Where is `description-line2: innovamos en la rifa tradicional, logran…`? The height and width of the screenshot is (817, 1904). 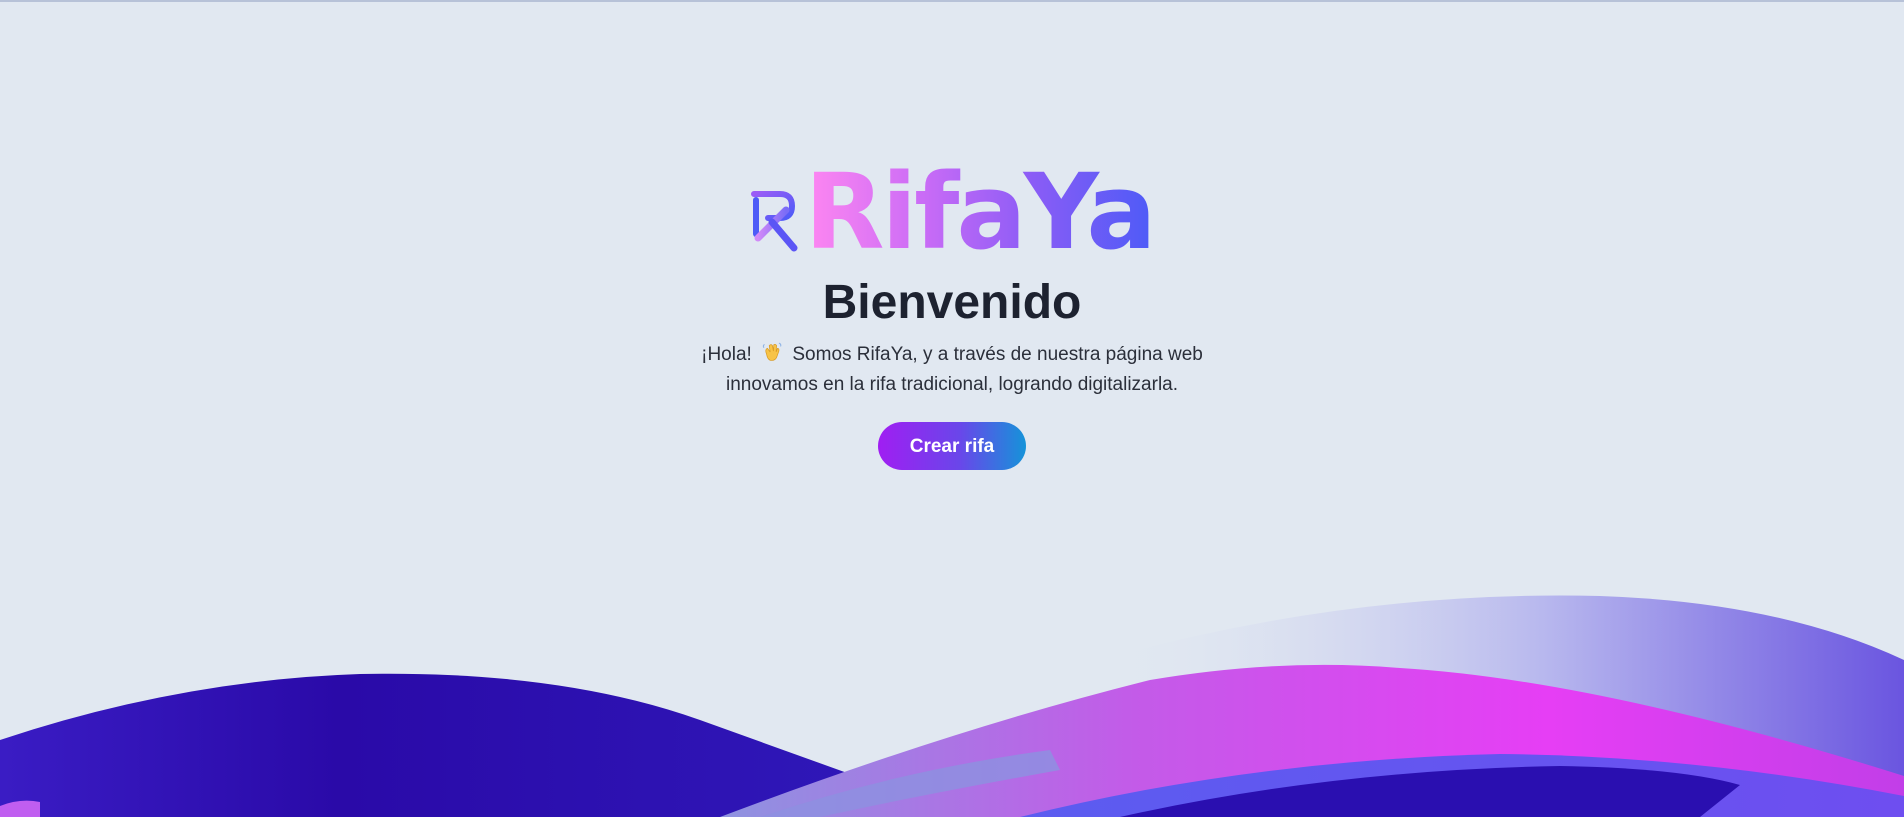
description-line2: innovamos en la rifa tradicional, logran… is located at coordinates (952, 384).